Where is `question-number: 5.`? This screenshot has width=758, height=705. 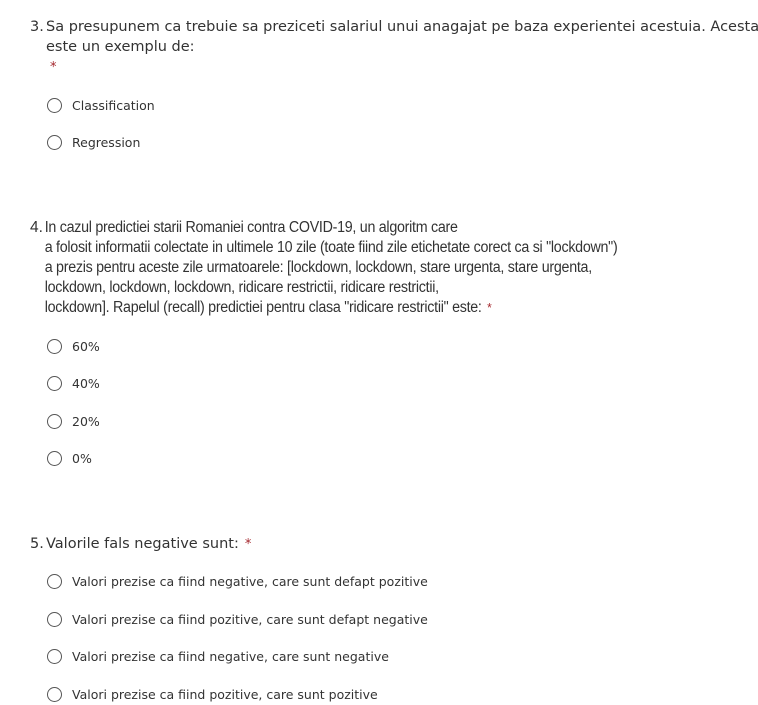
question-number: 5. is located at coordinates (37, 544).